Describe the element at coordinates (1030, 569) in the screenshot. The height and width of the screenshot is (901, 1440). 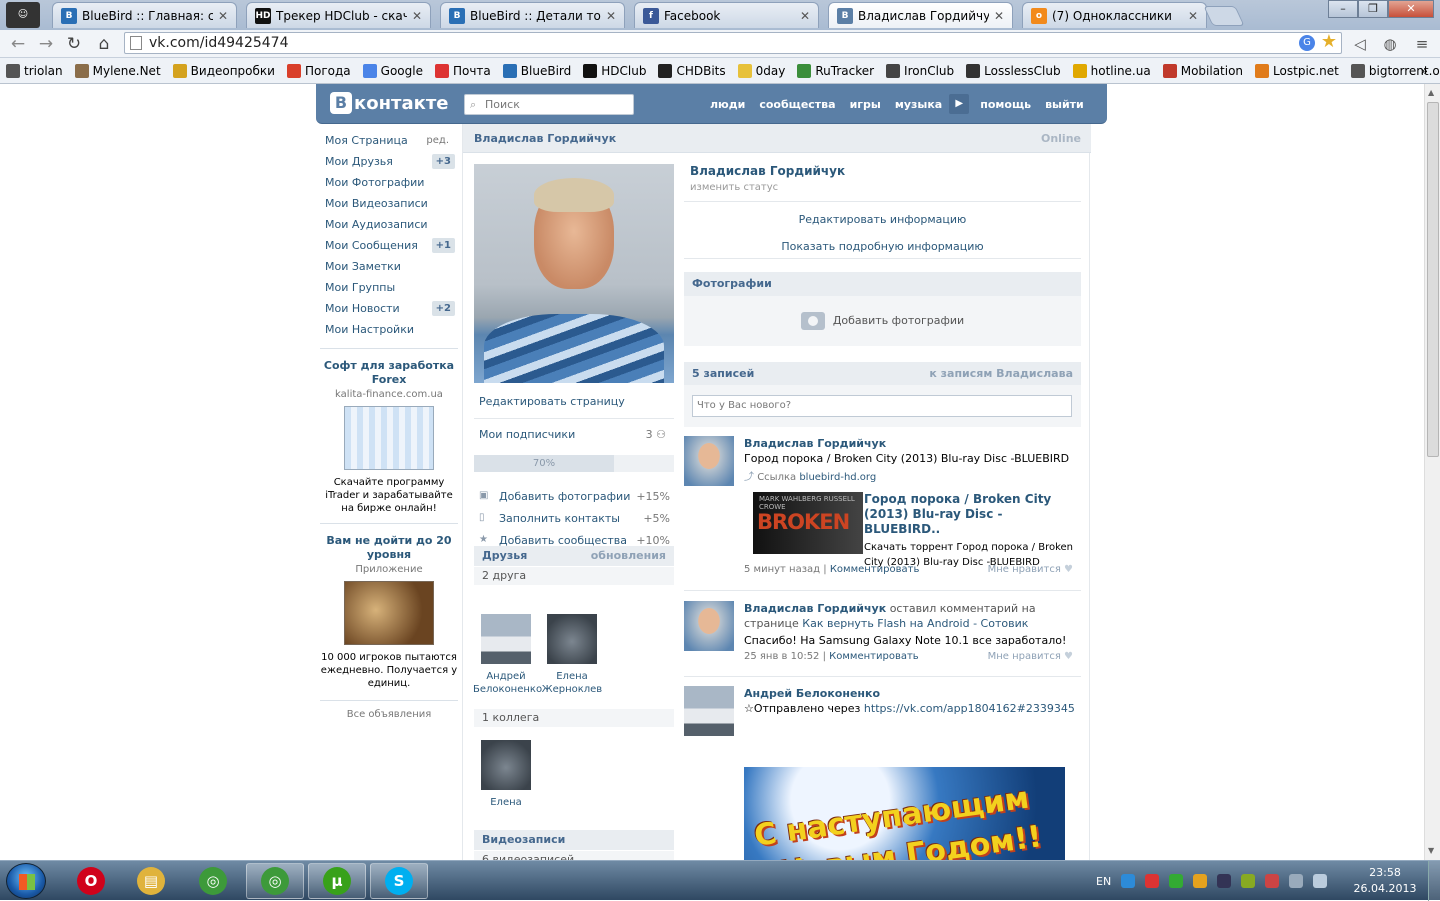
I see `like-button: Мне нравится ♥` at that location.